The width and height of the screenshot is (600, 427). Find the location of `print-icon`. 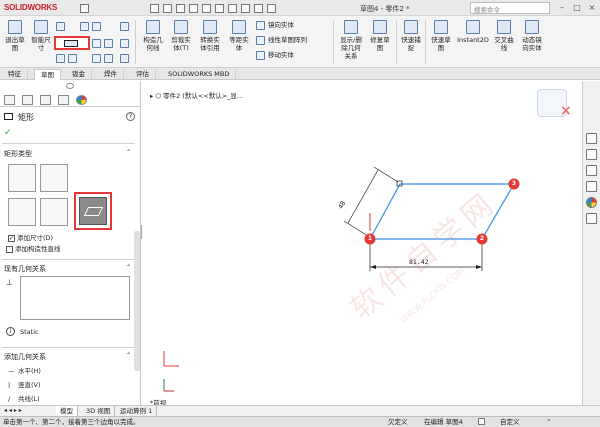

print-icon is located at coordinates (206, 8).